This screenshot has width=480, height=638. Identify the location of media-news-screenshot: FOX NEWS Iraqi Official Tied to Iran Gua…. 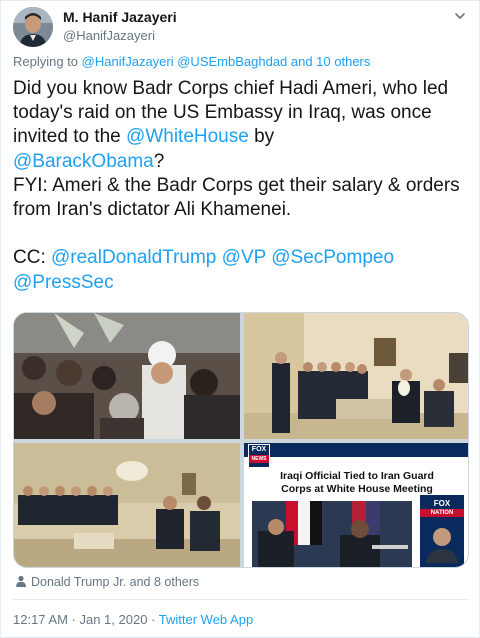
(356, 505).